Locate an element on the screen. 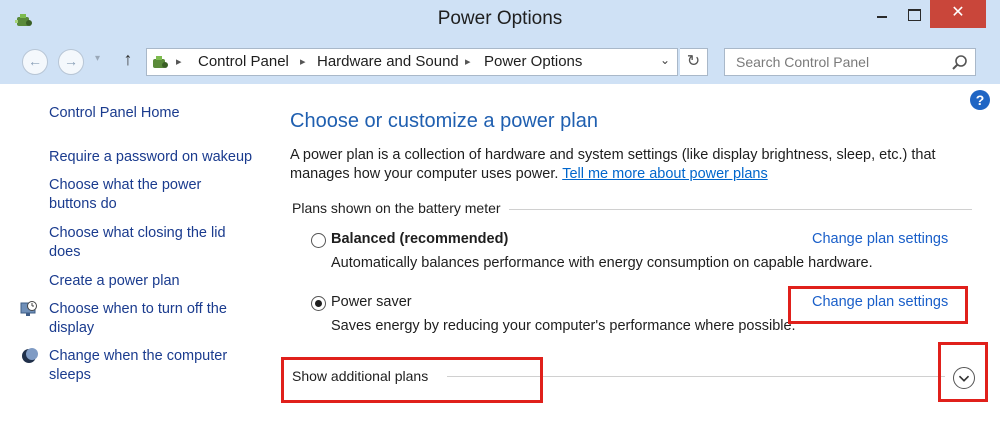 The width and height of the screenshot is (1000, 436). plan-name-balanced: Balanced (recommended) is located at coordinates (419, 239).